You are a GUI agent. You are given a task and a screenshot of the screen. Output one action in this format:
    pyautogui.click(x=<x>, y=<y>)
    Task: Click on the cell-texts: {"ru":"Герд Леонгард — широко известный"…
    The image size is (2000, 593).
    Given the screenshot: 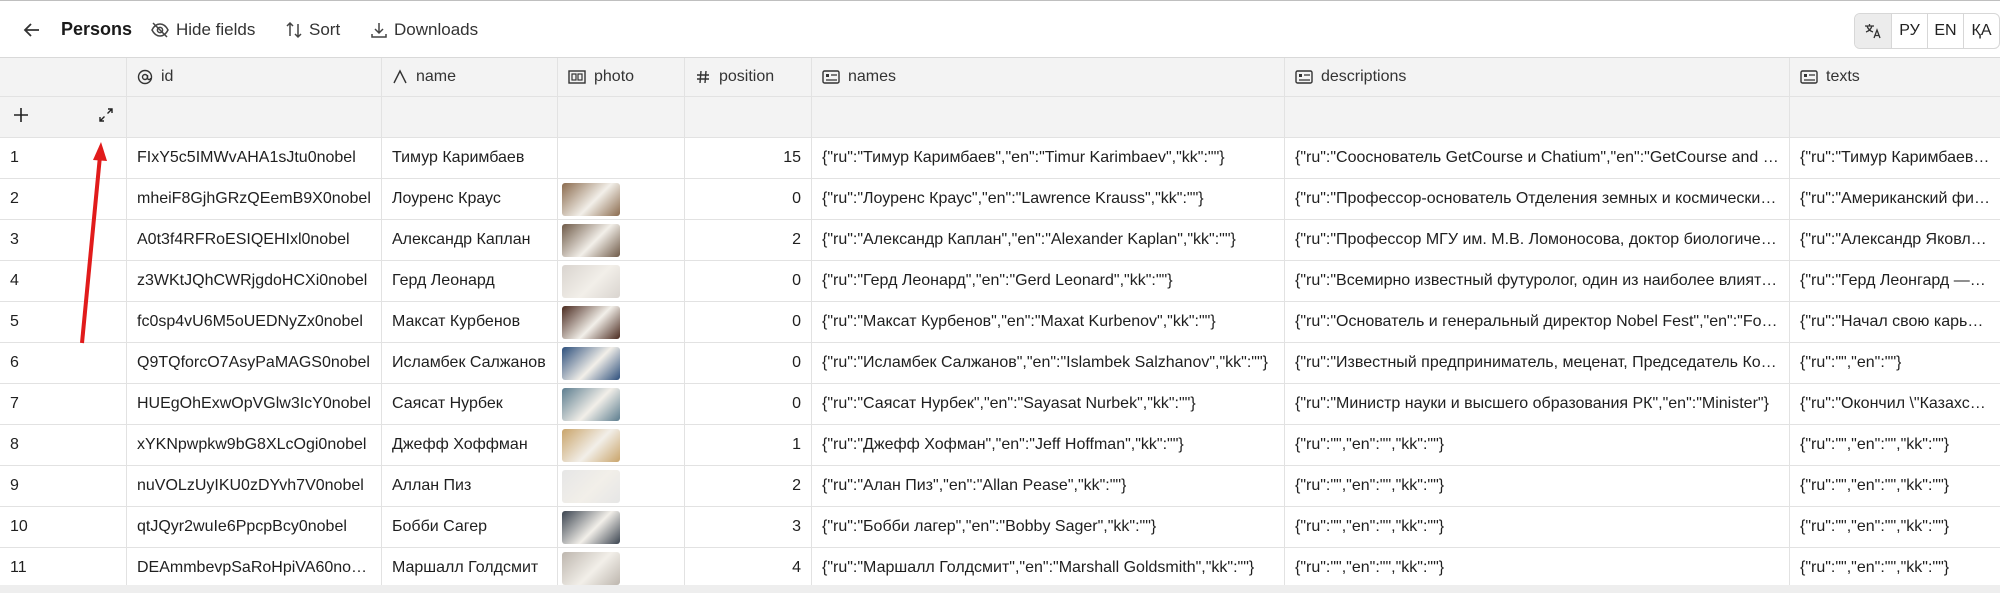 What is the action you would take?
    pyautogui.click(x=1895, y=281)
    